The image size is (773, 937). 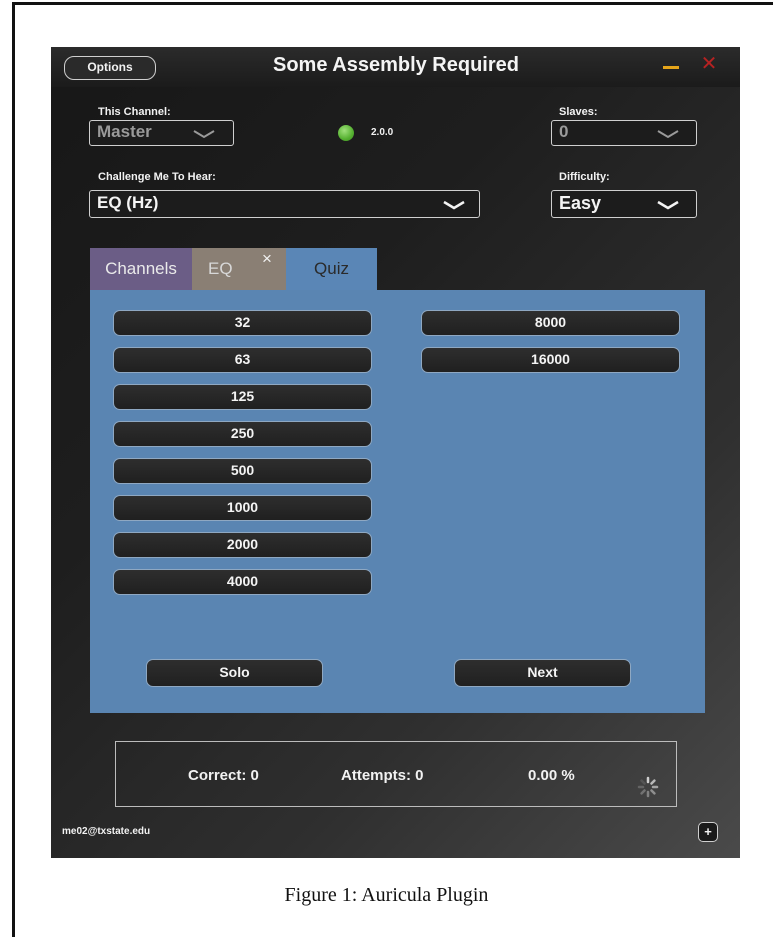 What do you see at coordinates (671, 67) in the screenshot?
I see `minimize-icon` at bounding box center [671, 67].